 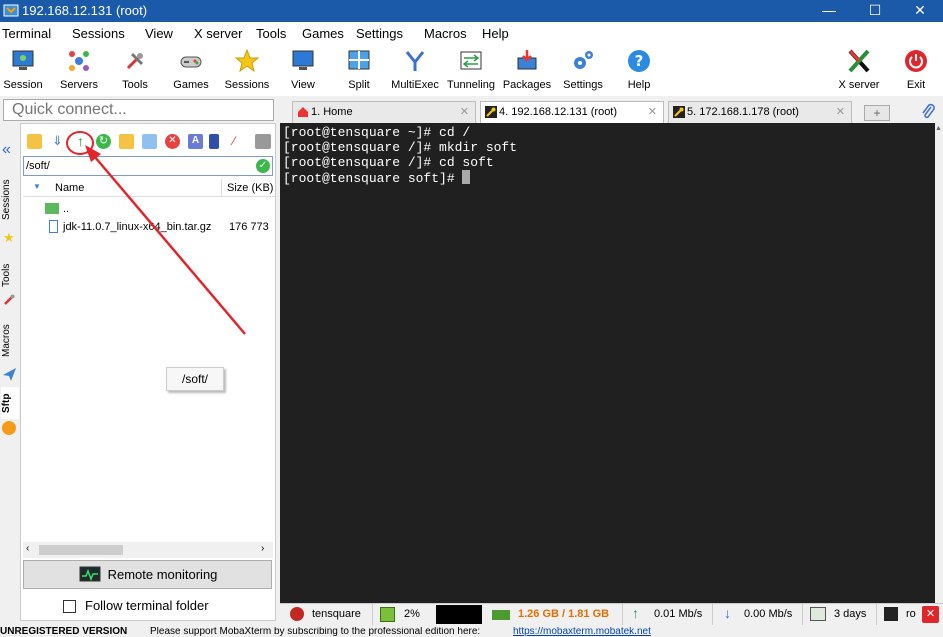 What do you see at coordinates (679, 112) in the screenshot?
I see `ssh-key-icon` at bounding box center [679, 112].